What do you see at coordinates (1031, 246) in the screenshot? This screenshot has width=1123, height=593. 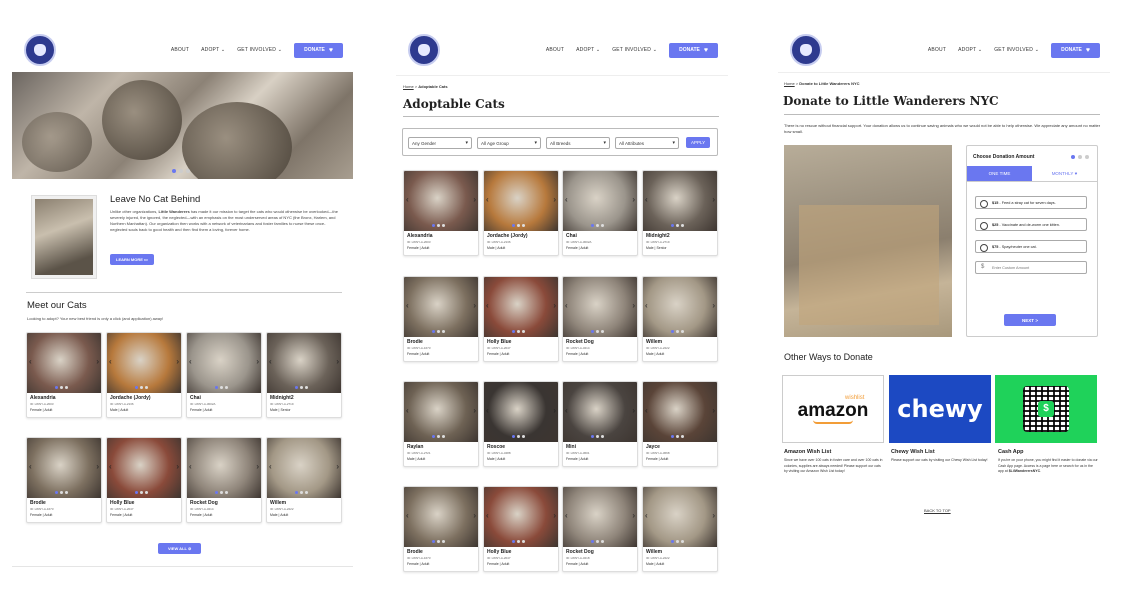 I see `donation-option-75: $75 - Spay/neuter one cat.` at bounding box center [1031, 246].